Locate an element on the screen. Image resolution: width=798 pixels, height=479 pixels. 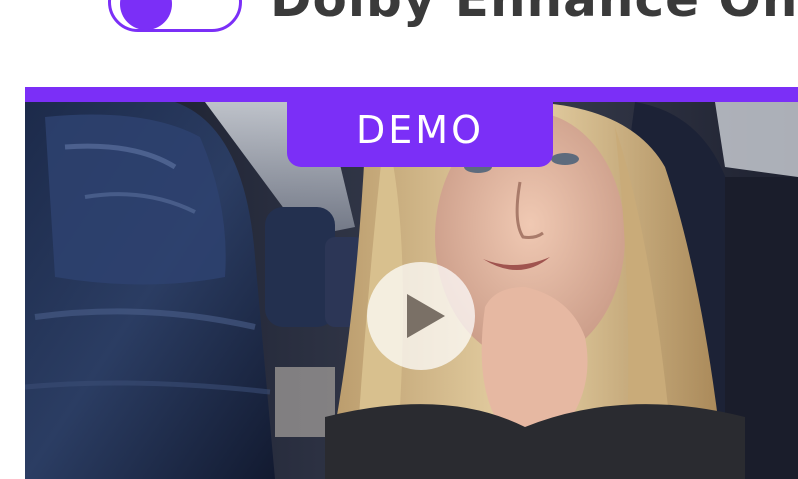
demo-badge: DEMO is located at coordinates (420, 127).